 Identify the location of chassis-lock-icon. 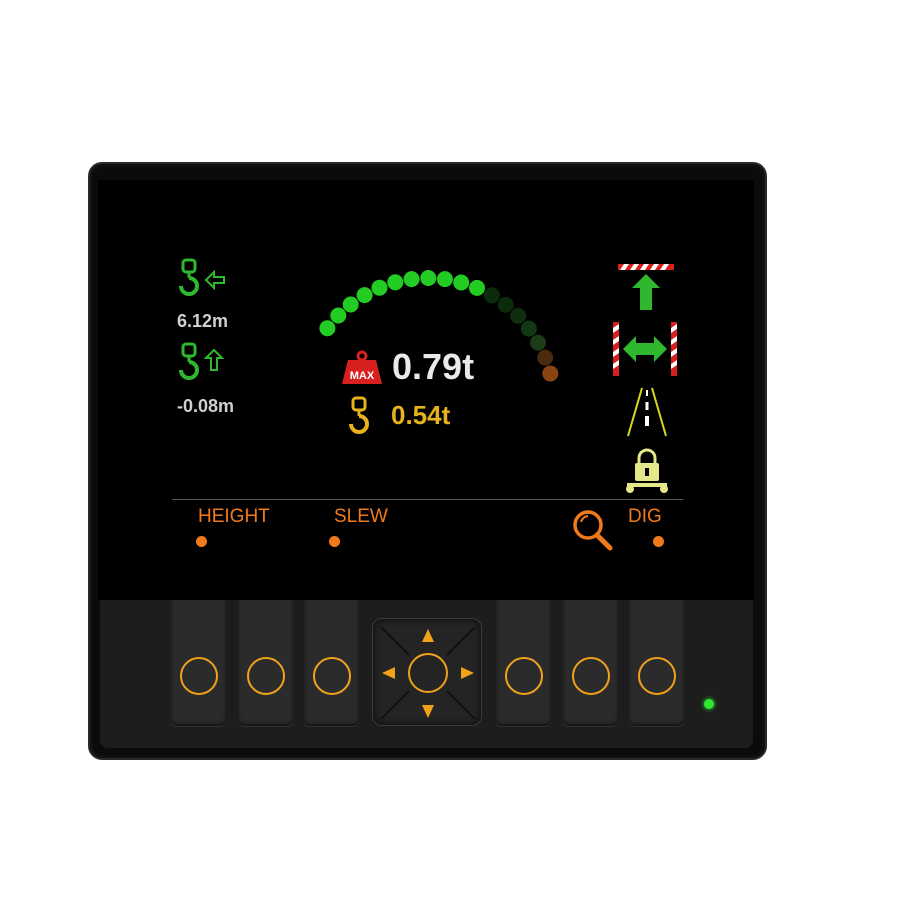
(647, 470).